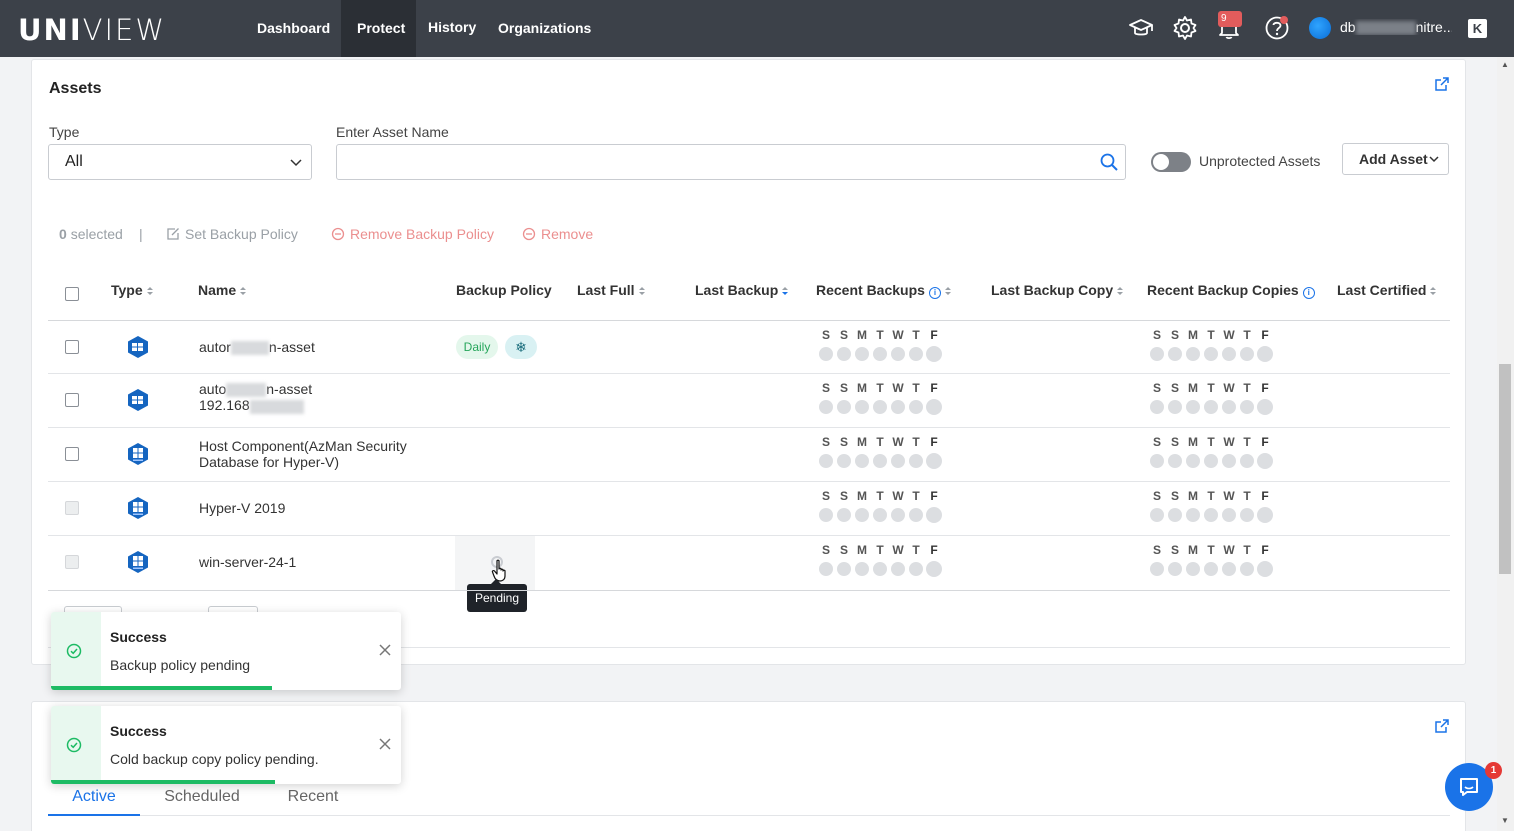  What do you see at coordinates (1505, 65) in the screenshot?
I see `scroll-up-icon: ▲` at bounding box center [1505, 65].